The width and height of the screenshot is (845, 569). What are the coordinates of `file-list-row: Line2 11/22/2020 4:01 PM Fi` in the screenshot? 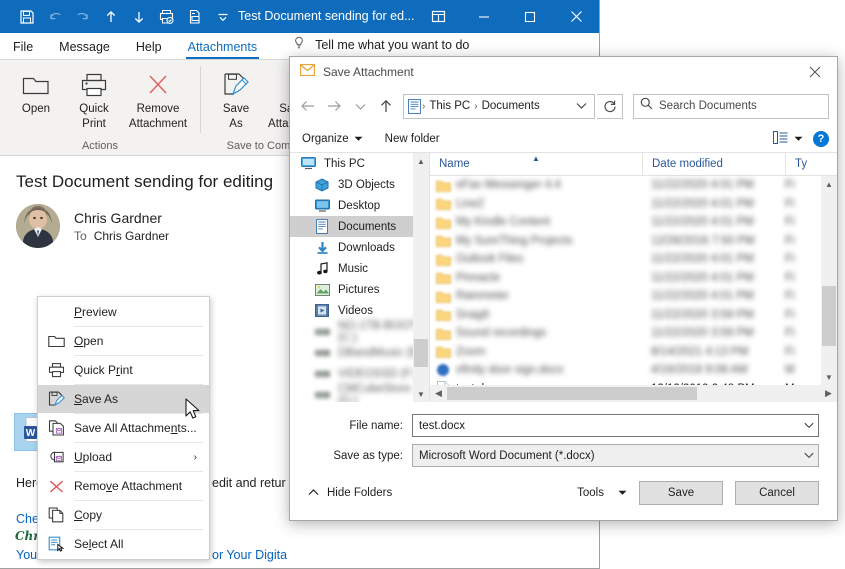 It's located at (633, 204).